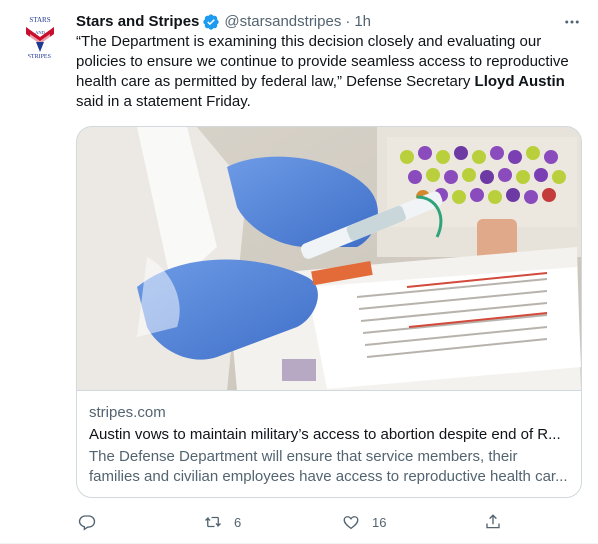 This screenshot has width=598, height=544. I want to click on svg-text: STRIPES., so click(40, 57).